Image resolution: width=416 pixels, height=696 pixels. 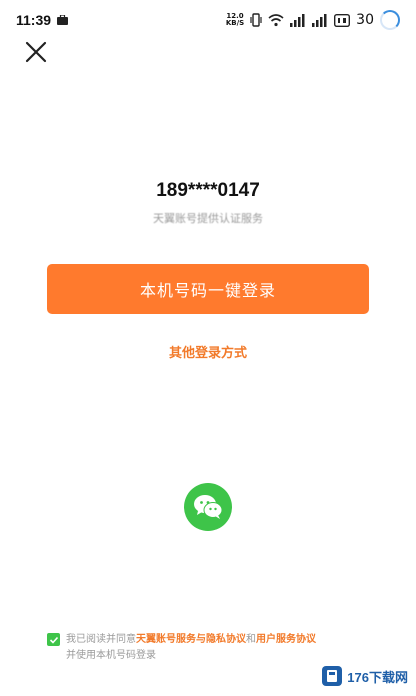 I want to click on net-speed: 12.0 KB/S, so click(x=235, y=20).